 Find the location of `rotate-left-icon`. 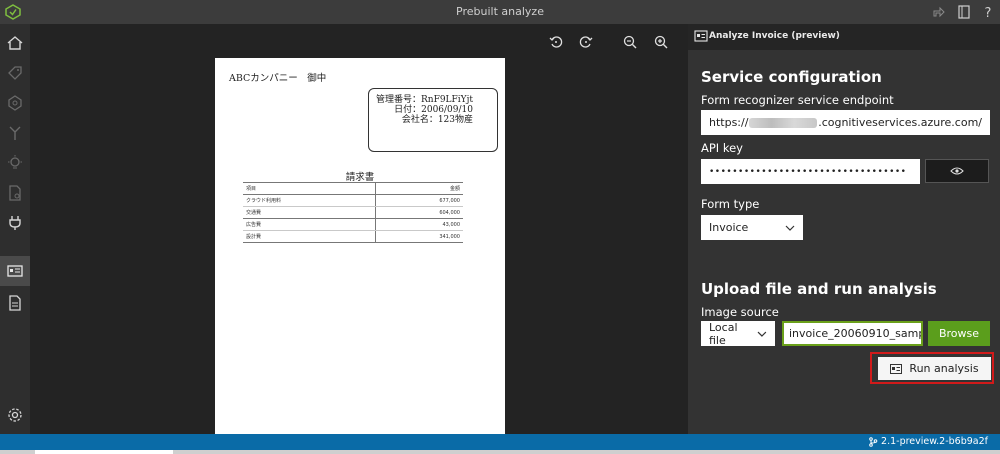

rotate-left-icon is located at coordinates (556, 42).